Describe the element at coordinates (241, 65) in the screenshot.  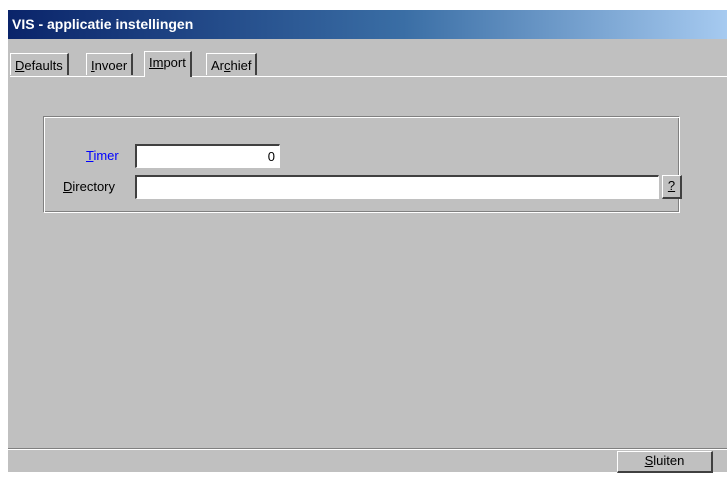
I see `tab-archief-label: hief` at that location.